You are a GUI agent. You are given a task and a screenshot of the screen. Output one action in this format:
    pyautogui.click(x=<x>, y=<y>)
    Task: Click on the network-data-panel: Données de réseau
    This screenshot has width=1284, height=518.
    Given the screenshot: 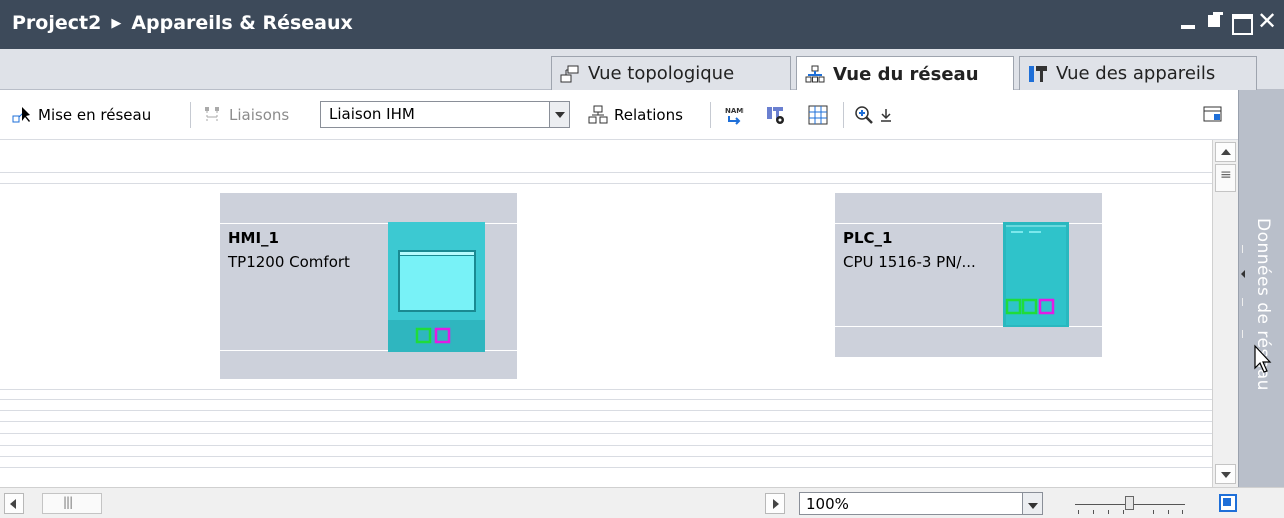 What is the action you would take?
    pyautogui.click(x=1261, y=288)
    